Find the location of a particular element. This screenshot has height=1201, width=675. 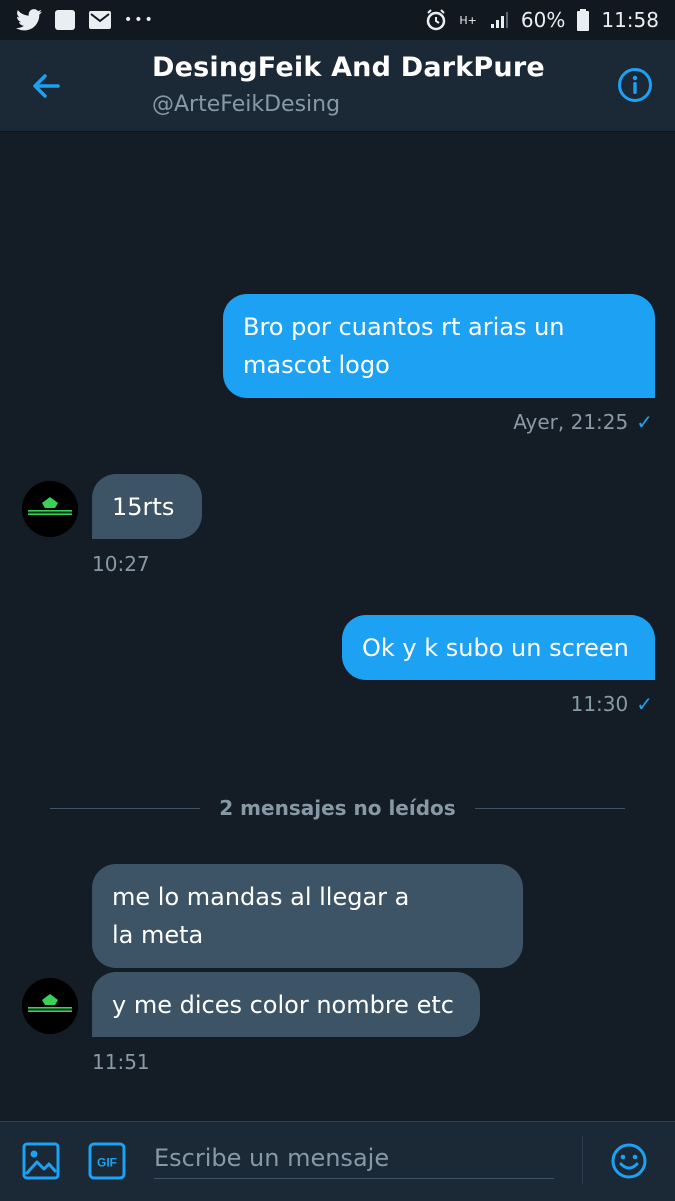

status-more: ••• is located at coordinates (139, 20).